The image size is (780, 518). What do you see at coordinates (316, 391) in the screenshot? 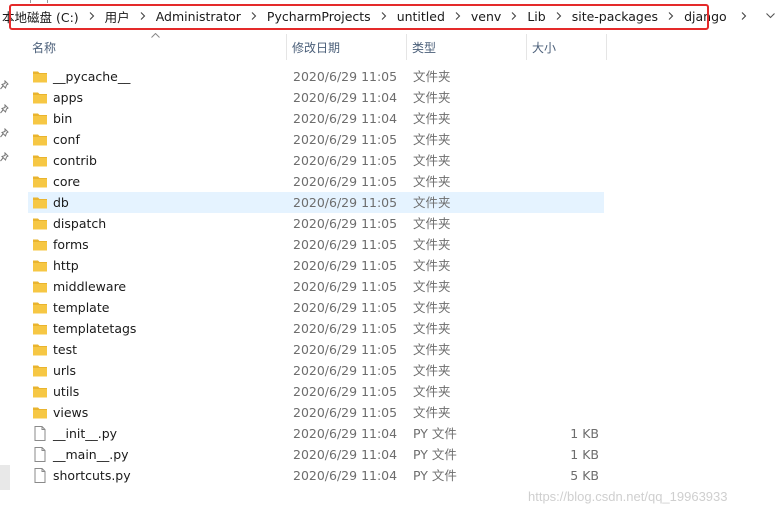
I see `file-row: utils 2020/6/29 11:05 文件夹` at bounding box center [316, 391].